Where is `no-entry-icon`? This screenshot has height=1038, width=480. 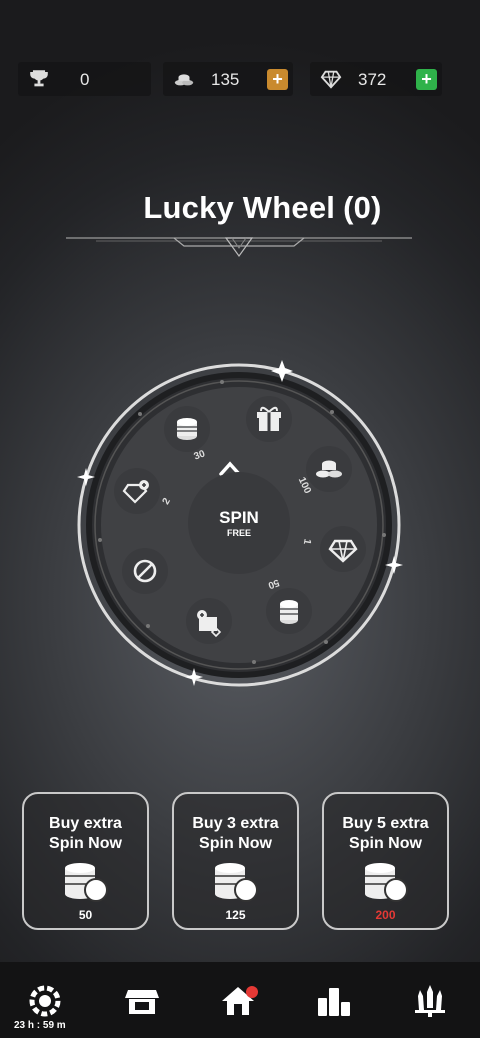 no-entry-icon is located at coordinates (145, 571).